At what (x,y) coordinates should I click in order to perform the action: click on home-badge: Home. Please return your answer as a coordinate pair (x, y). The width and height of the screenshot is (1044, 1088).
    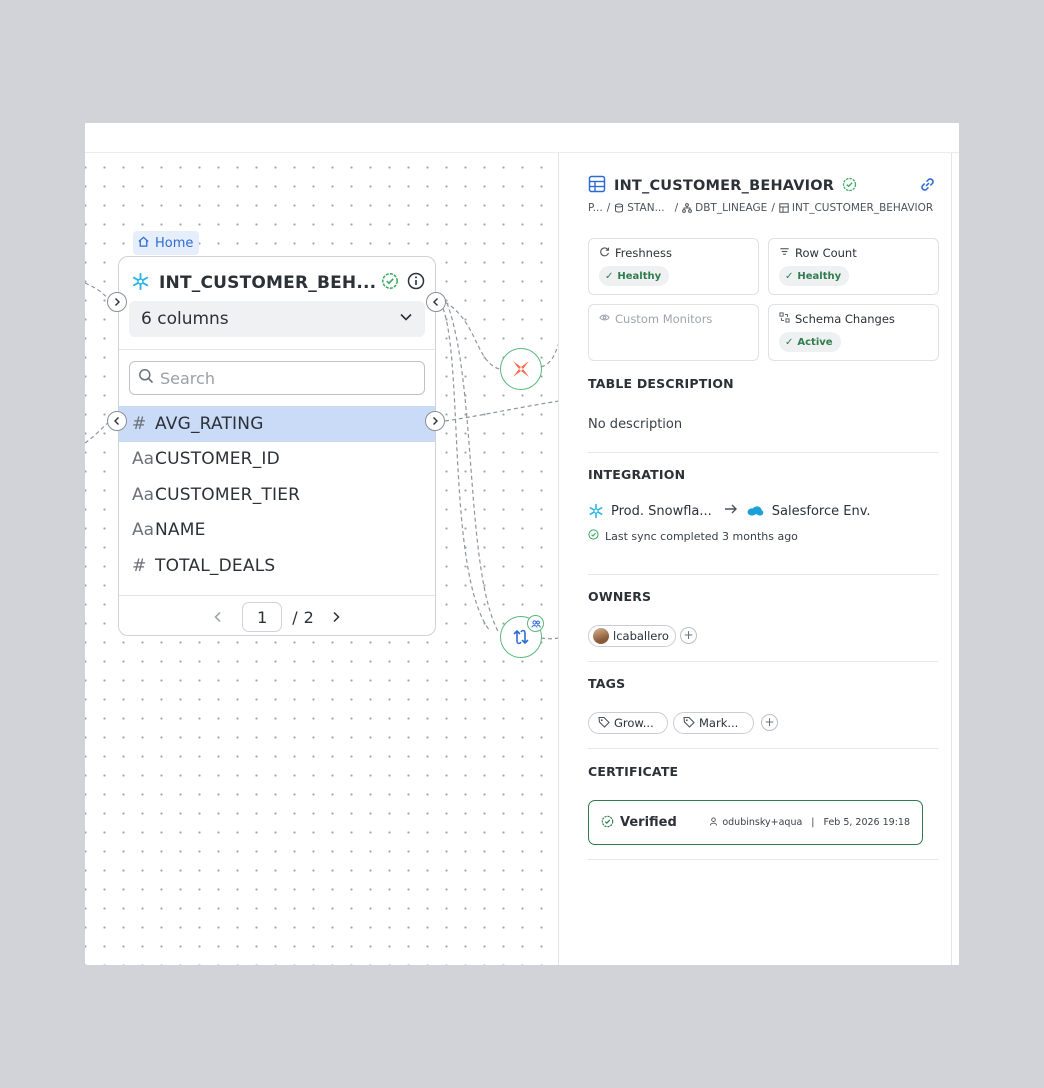
    Looking at the image, I should click on (166, 243).